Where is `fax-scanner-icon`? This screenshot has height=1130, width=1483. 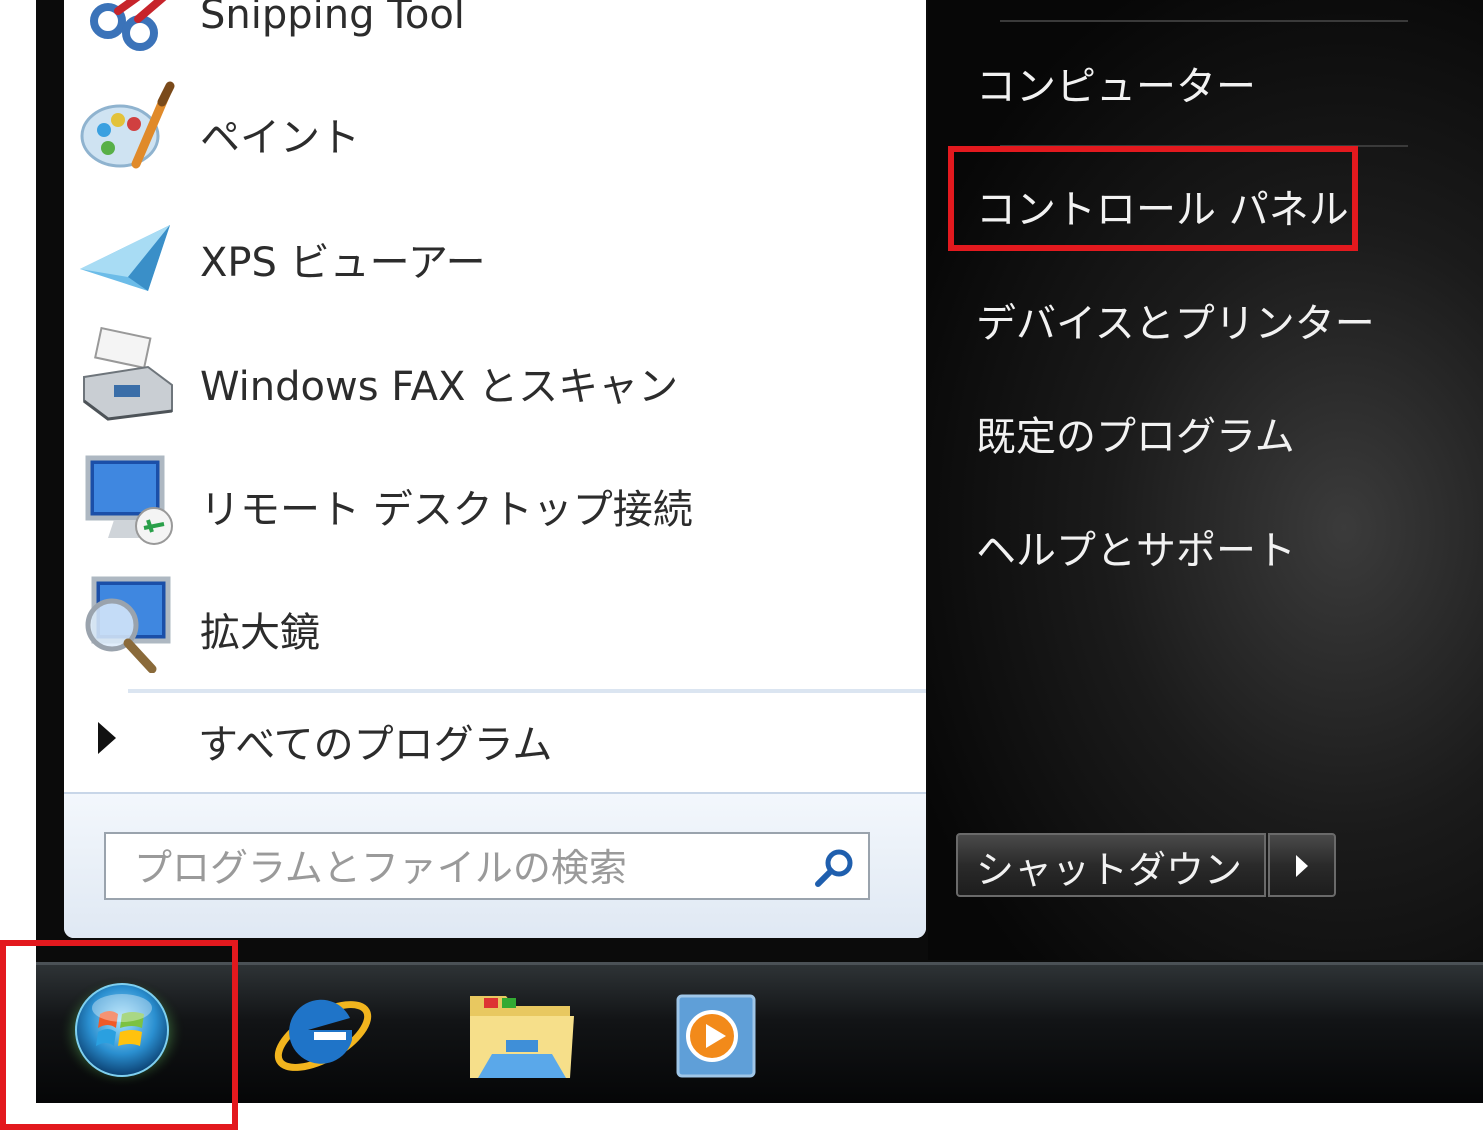
fax-scanner-icon is located at coordinates (128, 374).